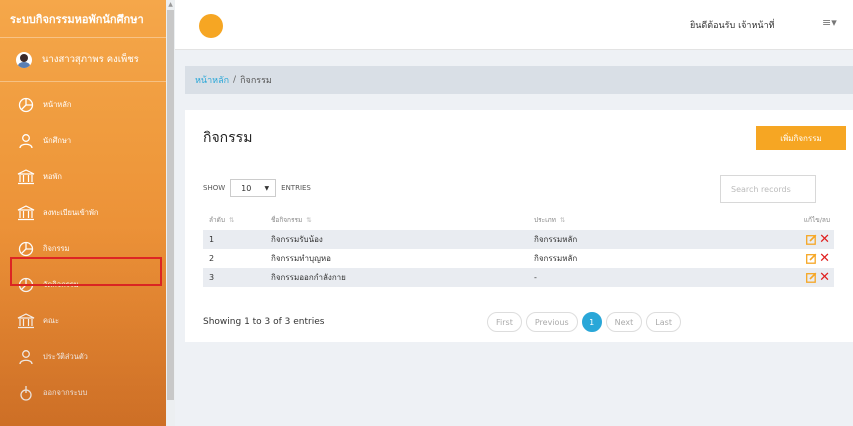 The height and width of the screenshot is (426, 853). What do you see at coordinates (648, 277) in the screenshot?
I see `cell-type: -` at bounding box center [648, 277].